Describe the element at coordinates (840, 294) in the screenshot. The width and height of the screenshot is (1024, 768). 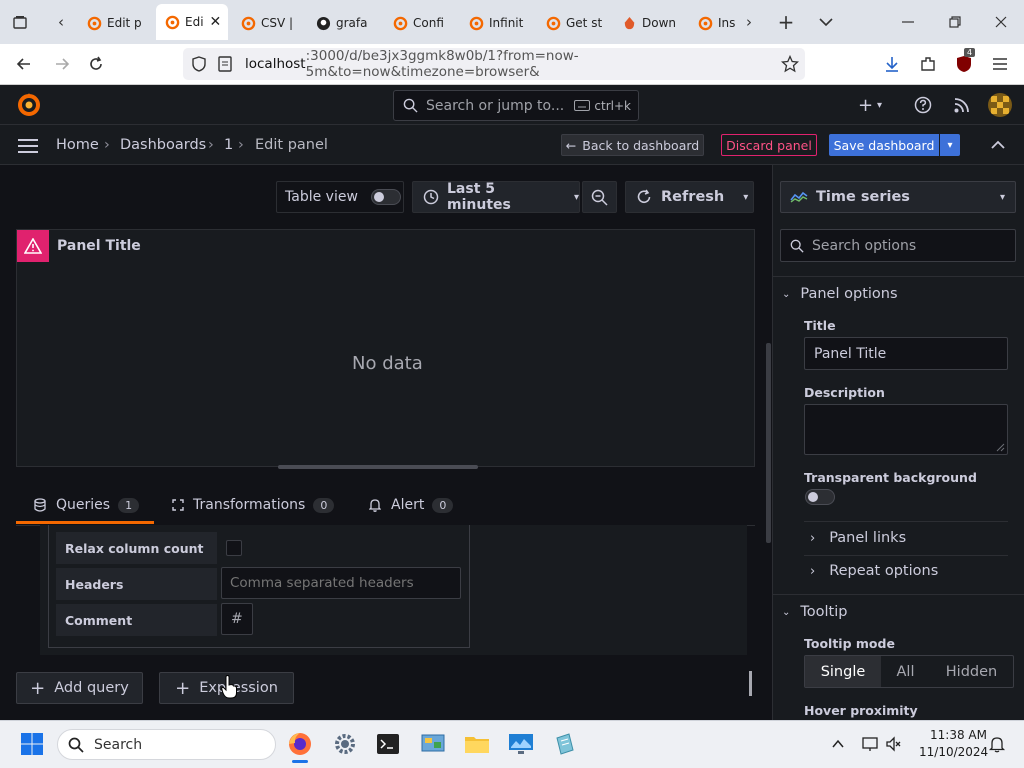
I see `panel-options-header: ⌄ Panel options` at that location.